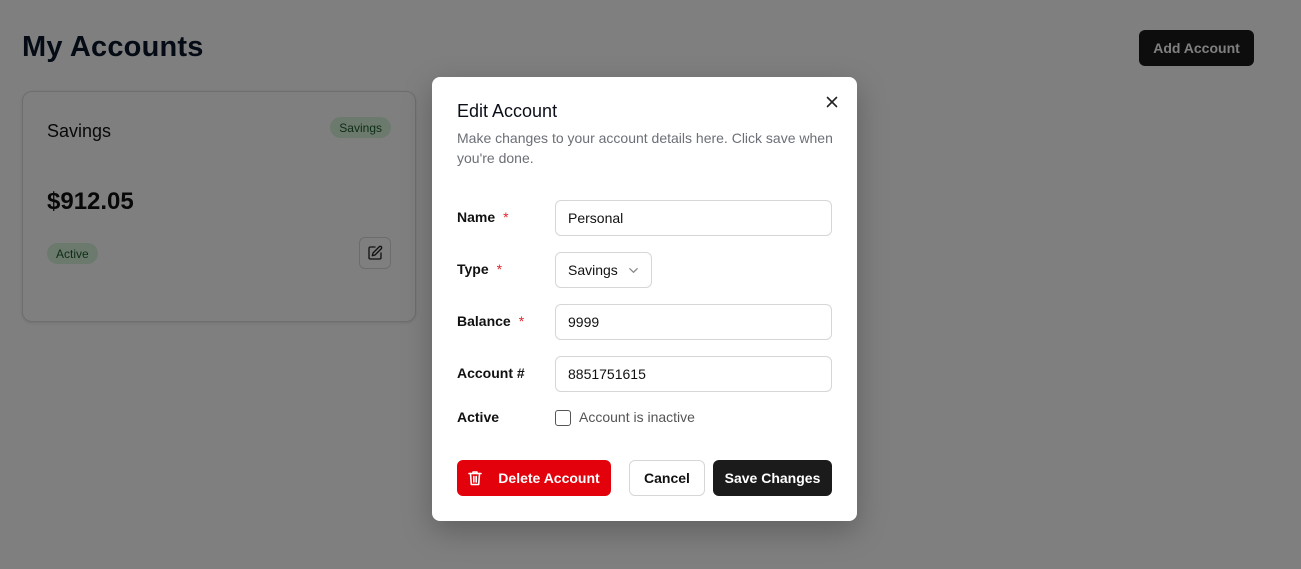 This screenshot has width=1301, height=569. I want to click on type-label: Type *, so click(479, 269).